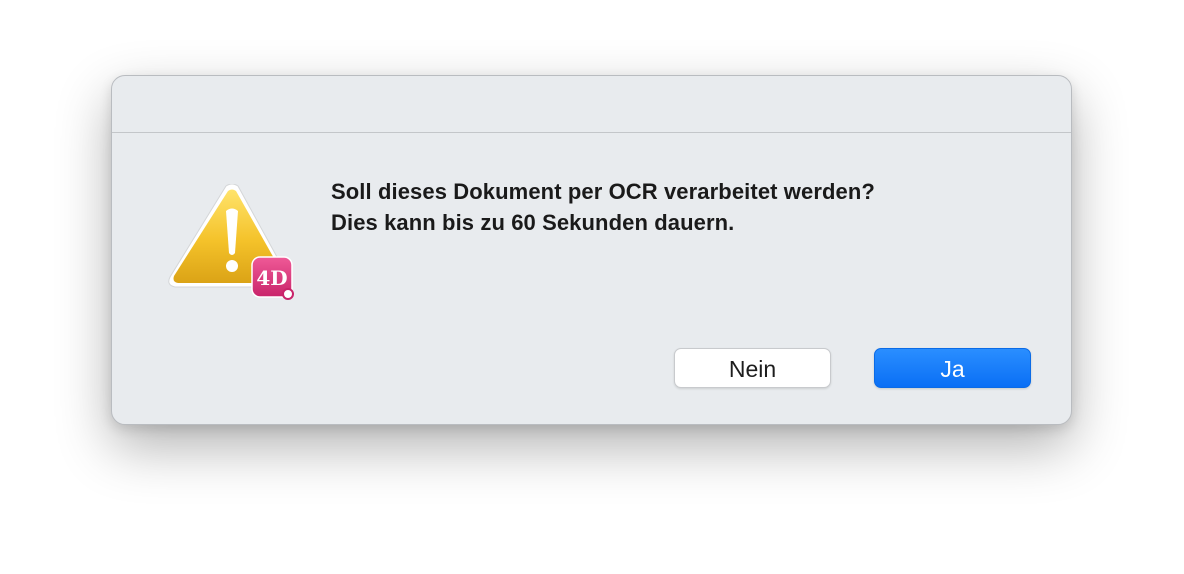 The image size is (1184, 574). I want to click on no-button: Nein, so click(752, 368).